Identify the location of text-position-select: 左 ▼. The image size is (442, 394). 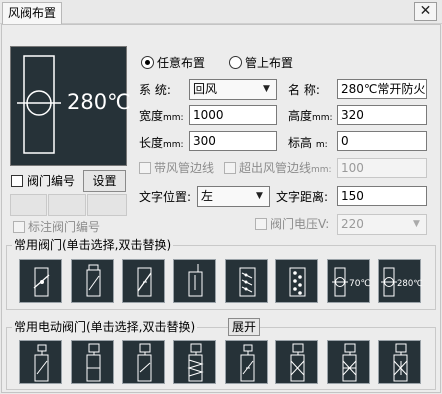
(233, 196).